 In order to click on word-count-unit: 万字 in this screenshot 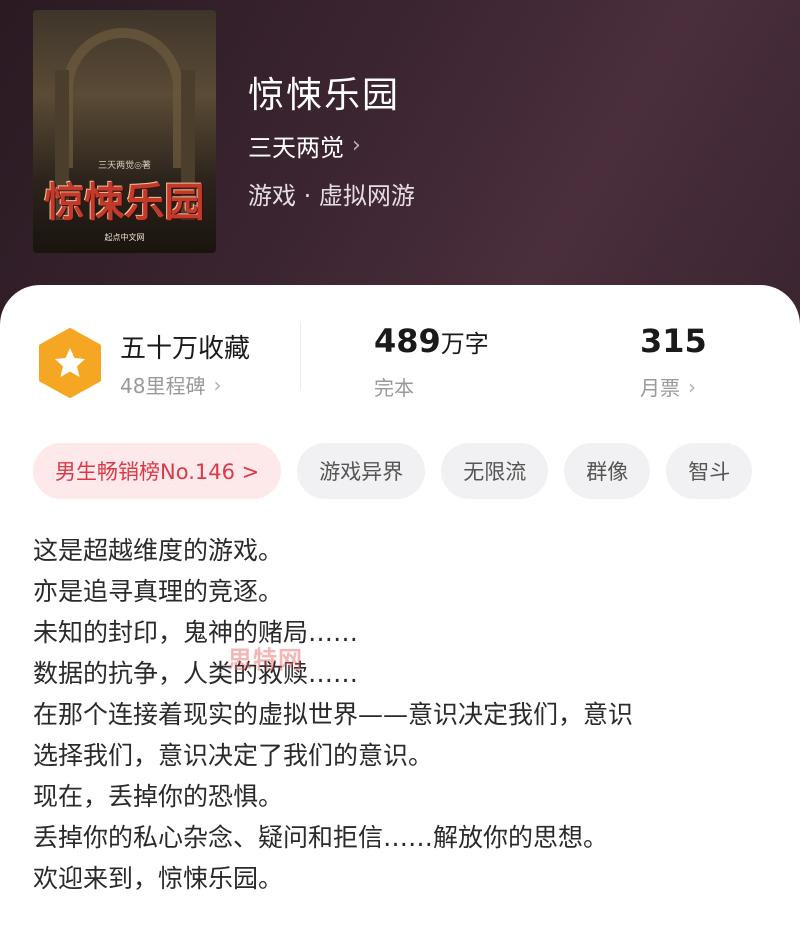, I will do `click(464, 344)`.